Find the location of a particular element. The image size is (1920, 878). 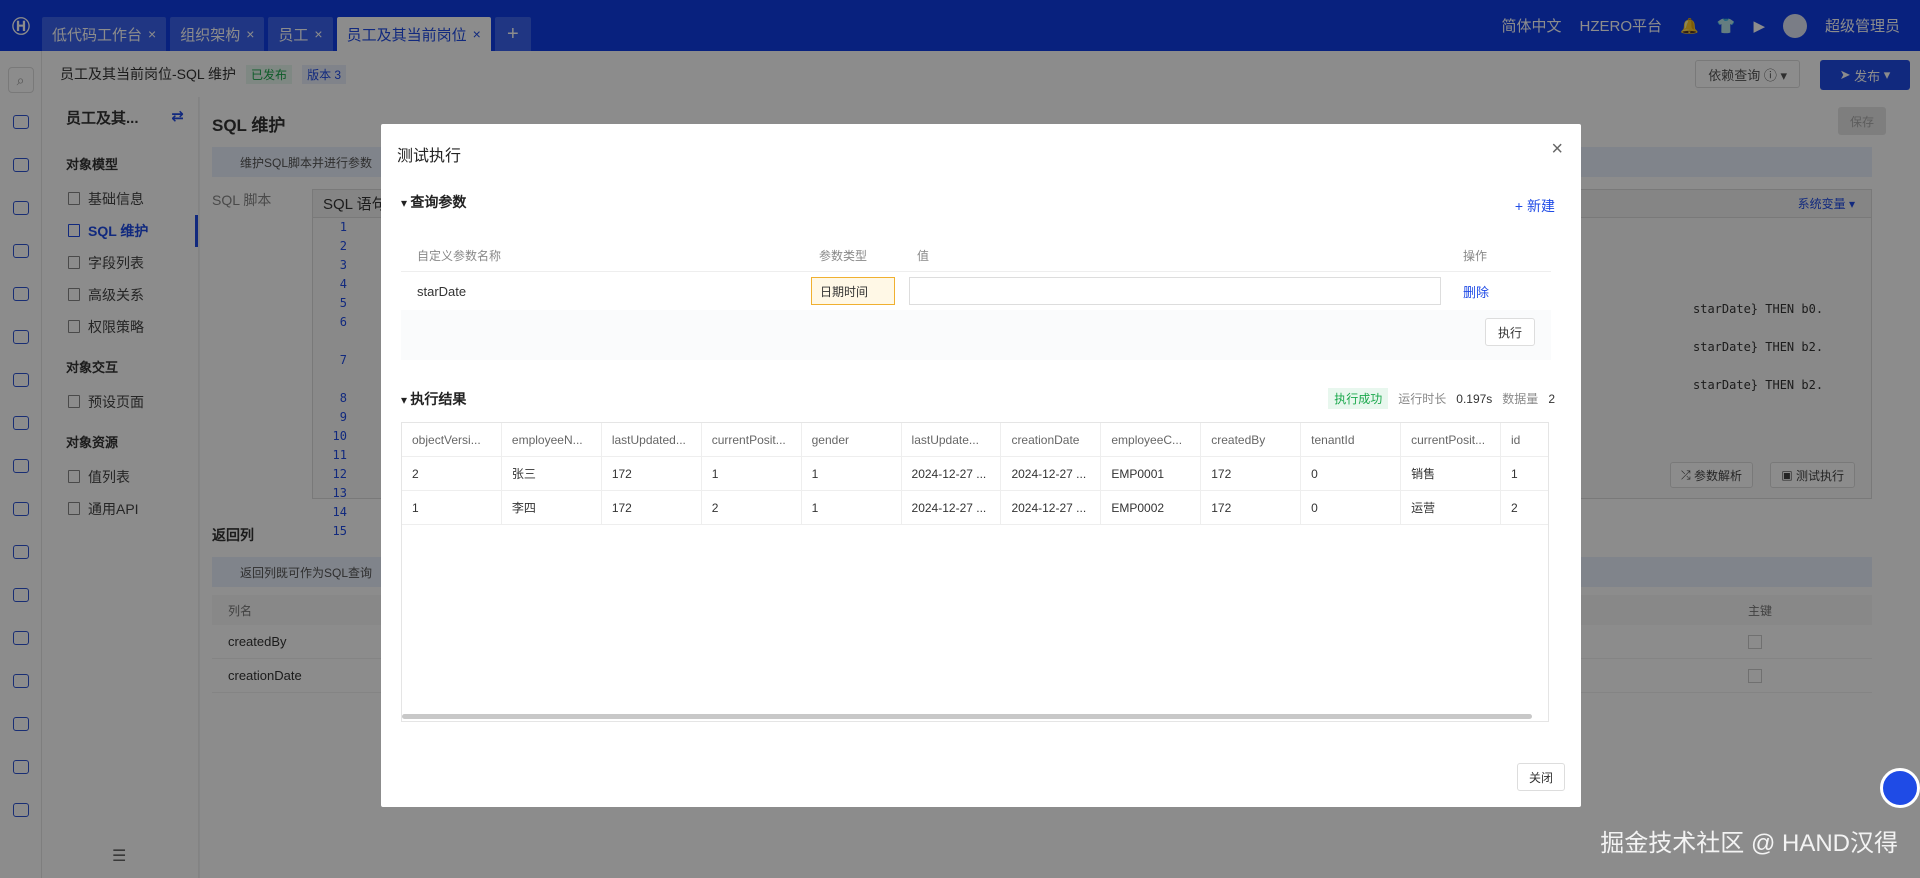

status-badge: 执行成功 is located at coordinates (1358, 398).